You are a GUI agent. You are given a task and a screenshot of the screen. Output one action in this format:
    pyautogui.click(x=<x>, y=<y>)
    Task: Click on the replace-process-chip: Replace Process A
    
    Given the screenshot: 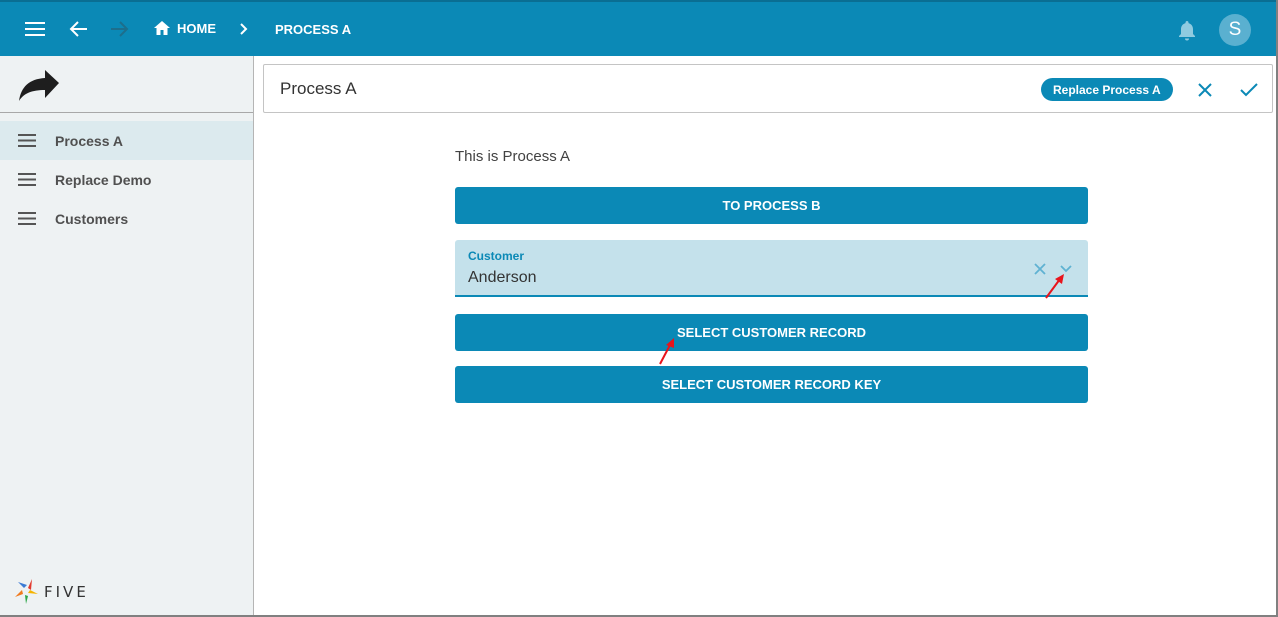 What is the action you would take?
    pyautogui.click(x=1107, y=89)
    